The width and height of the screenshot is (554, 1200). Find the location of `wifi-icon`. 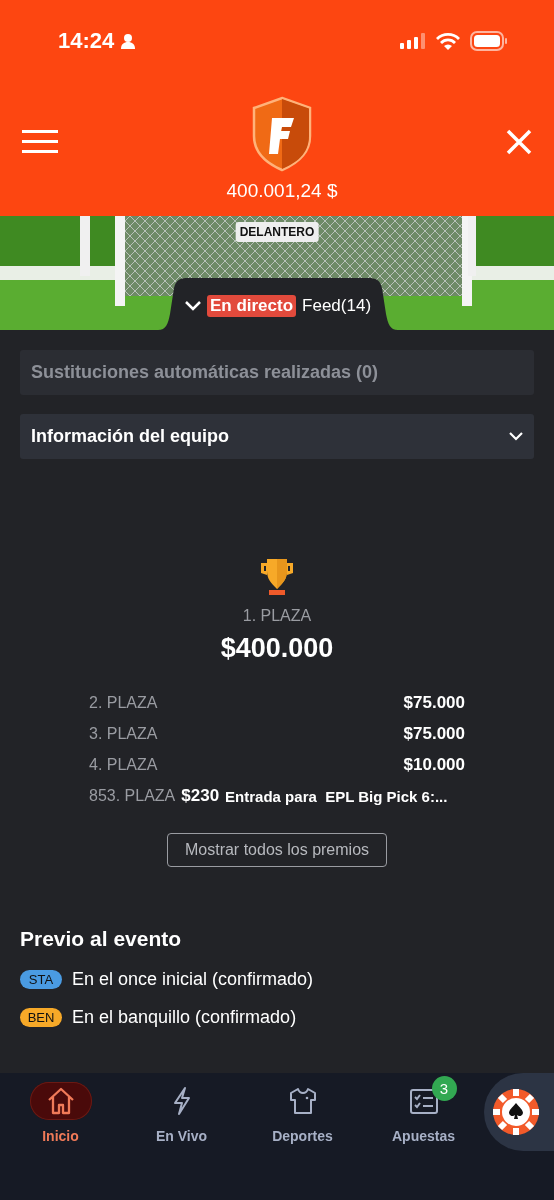

wifi-icon is located at coordinates (448, 41).